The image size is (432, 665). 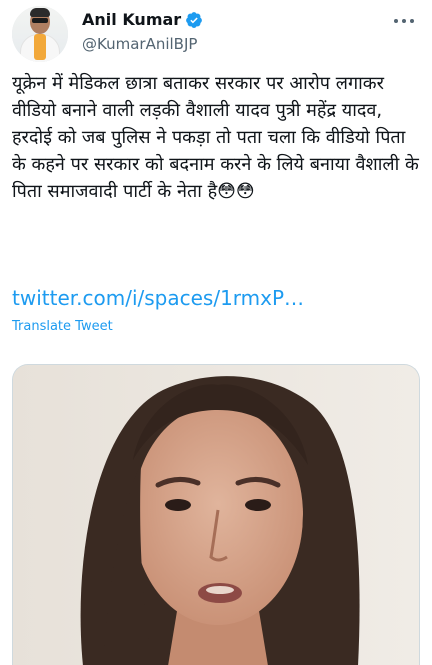 What do you see at coordinates (40, 47) in the screenshot?
I see `avatar-scarf` at bounding box center [40, 47].